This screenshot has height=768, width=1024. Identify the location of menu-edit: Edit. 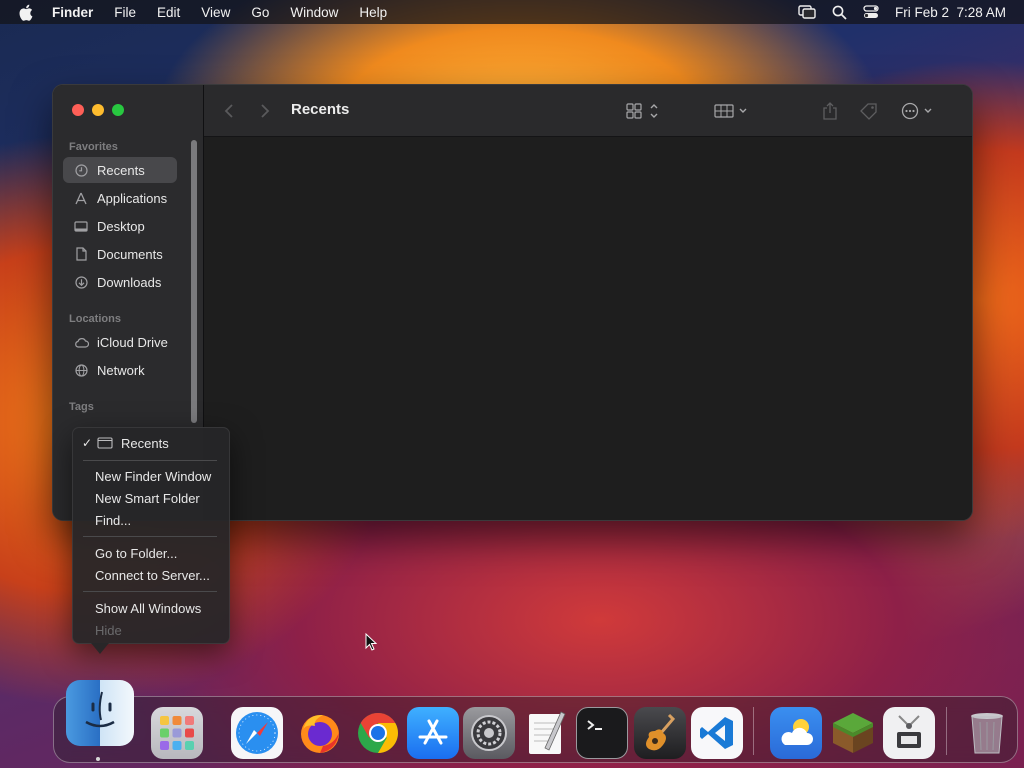
(168, 12).